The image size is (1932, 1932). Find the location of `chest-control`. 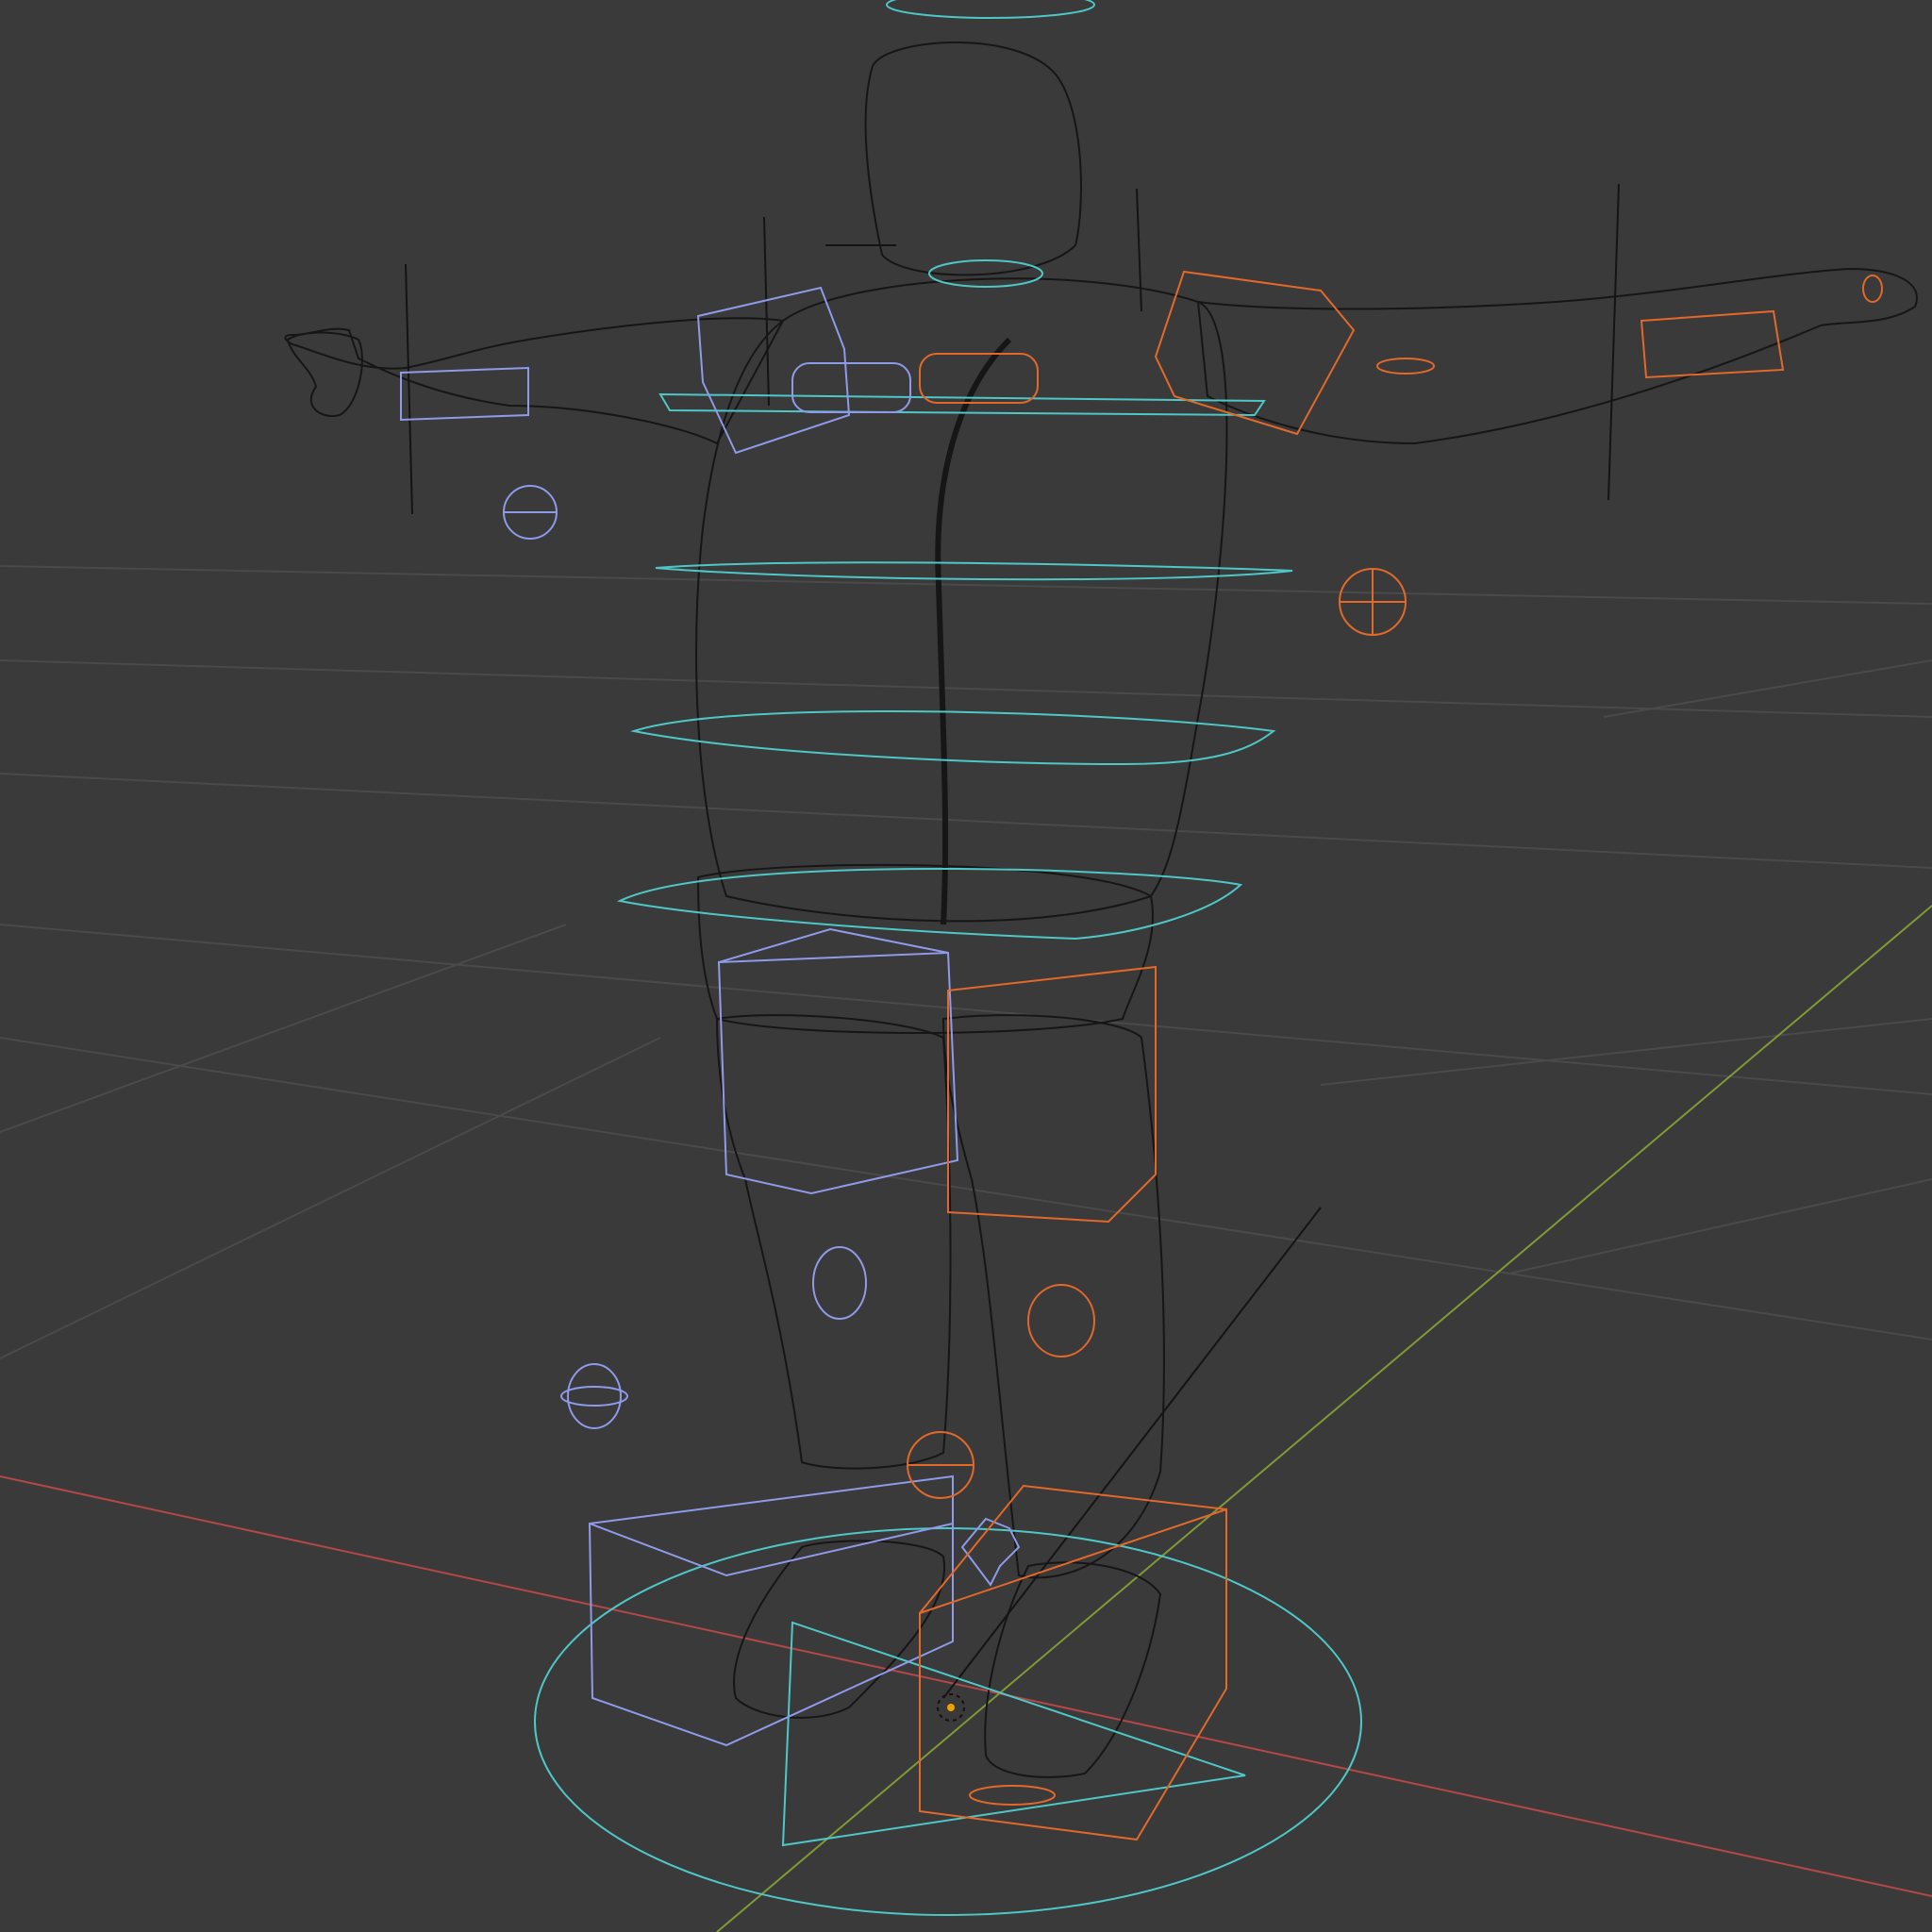

chest-control is located at coordinates (962, 404).